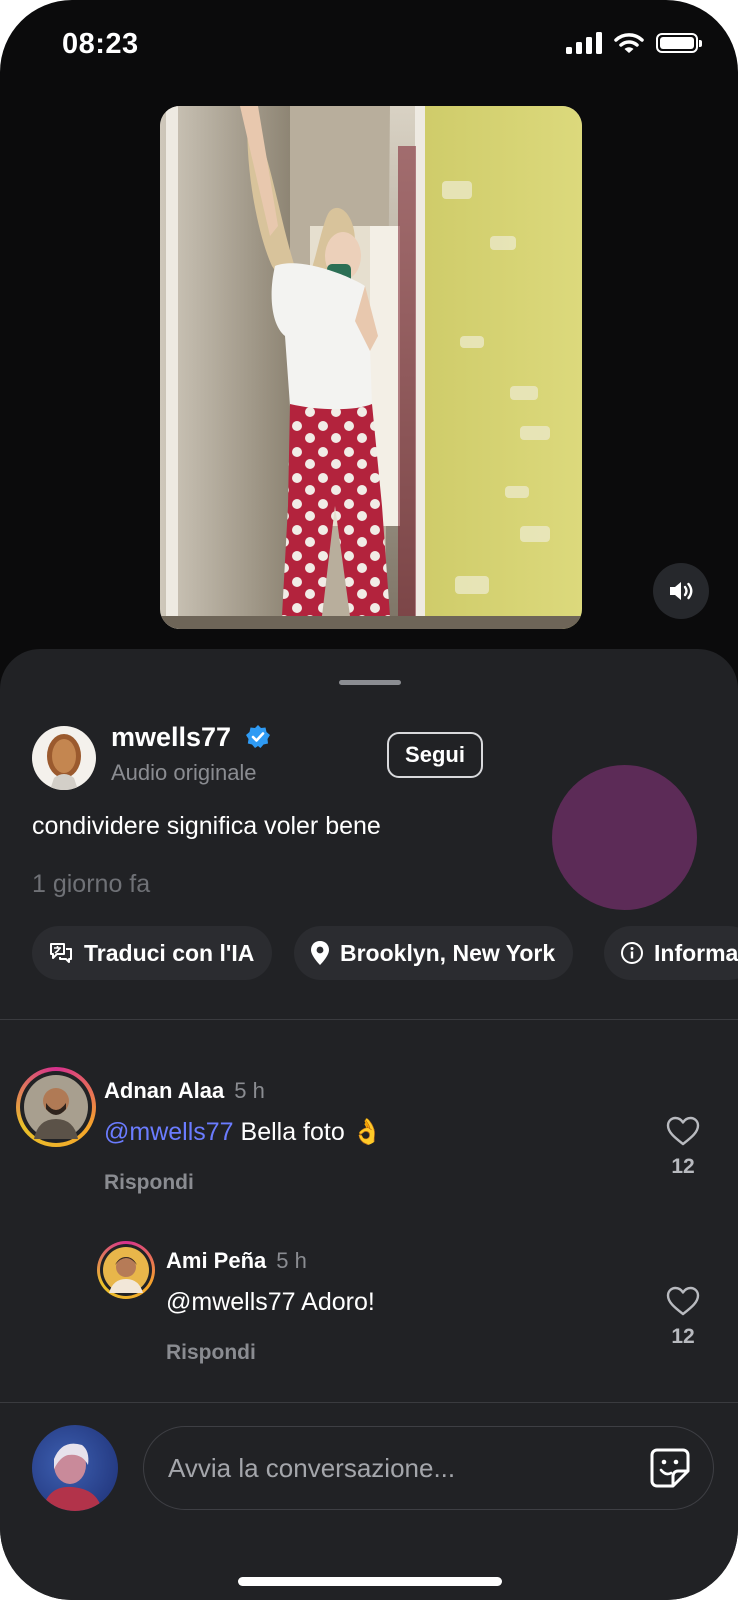 Image resolution: width=738 pixels, height=1600 pixels. I want to click on reply-author-row: Ami Peña 5 h, so click(236, 1261).